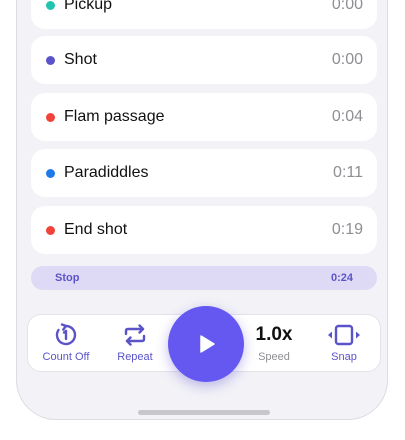 This screenshot has height=440, width=405. I want to click on speed-value: 1.0x, so click(274, 334).